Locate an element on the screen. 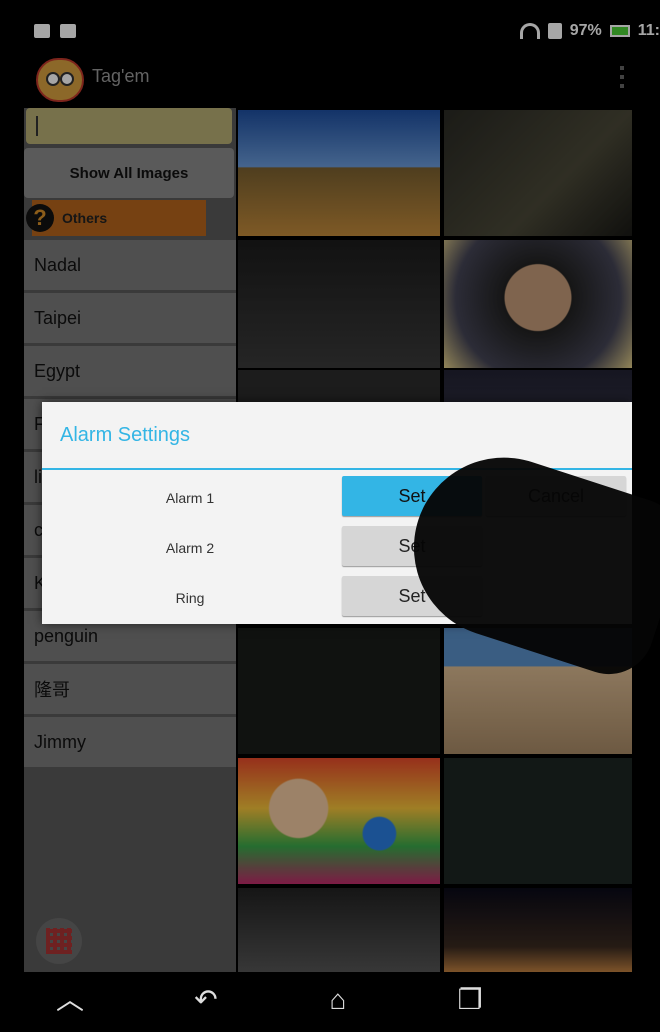  recent-apps-icon: ❐ is located at coordinates (470, 1000).